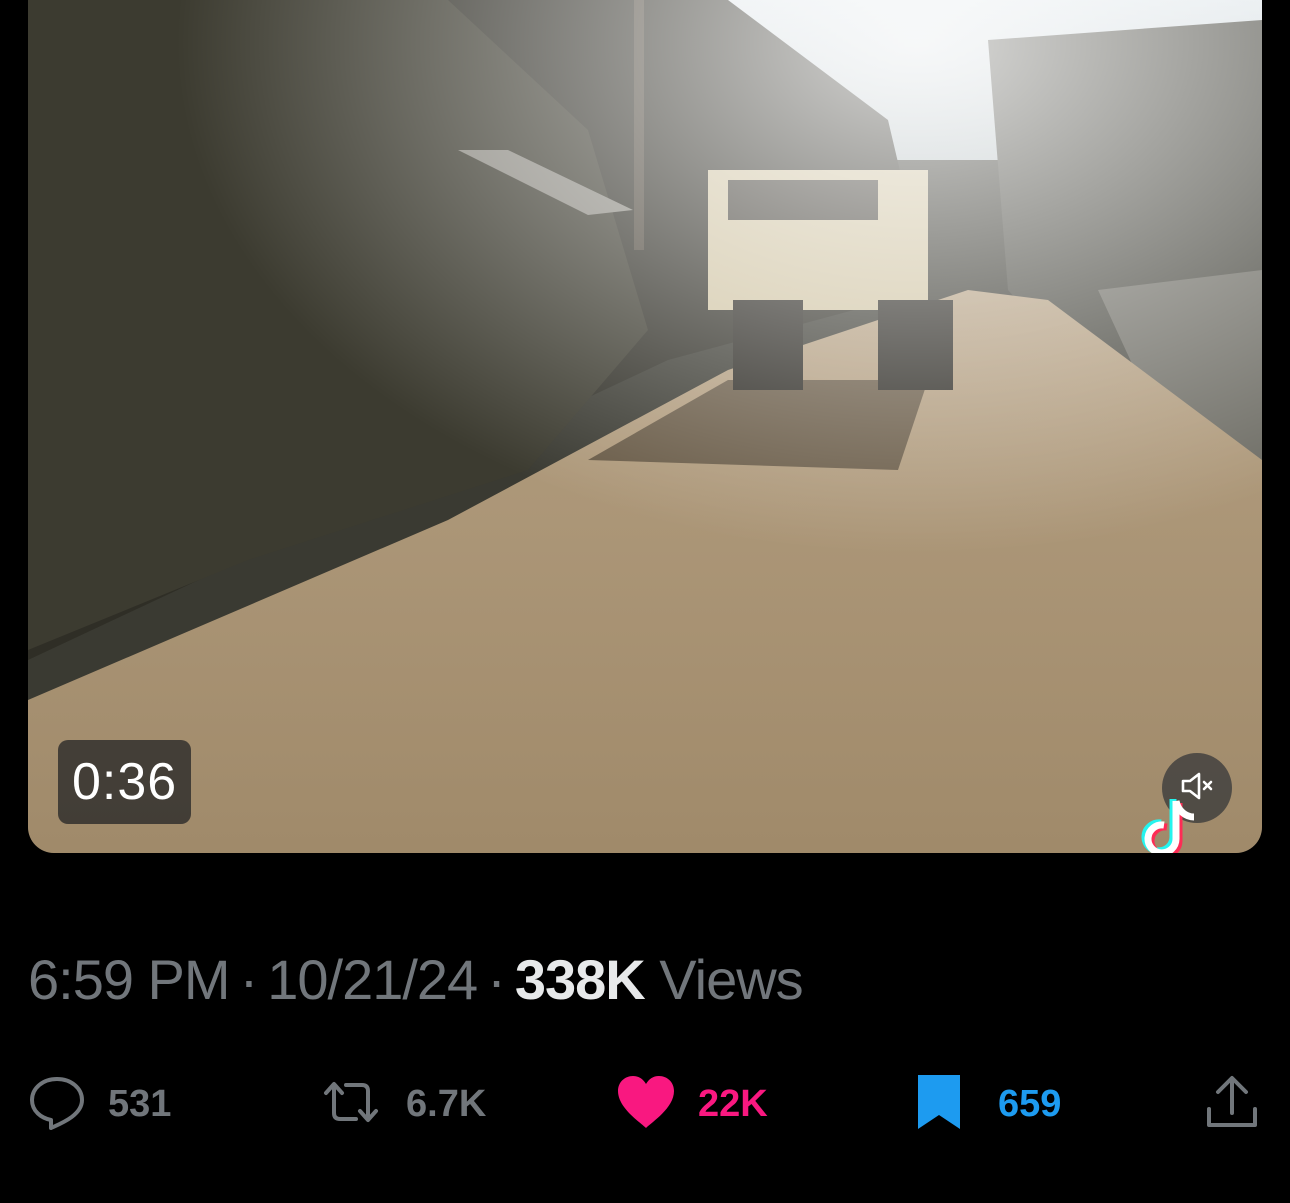 The image size is (1290, 1203). I want to click on share-button, so click(1232, 1104).